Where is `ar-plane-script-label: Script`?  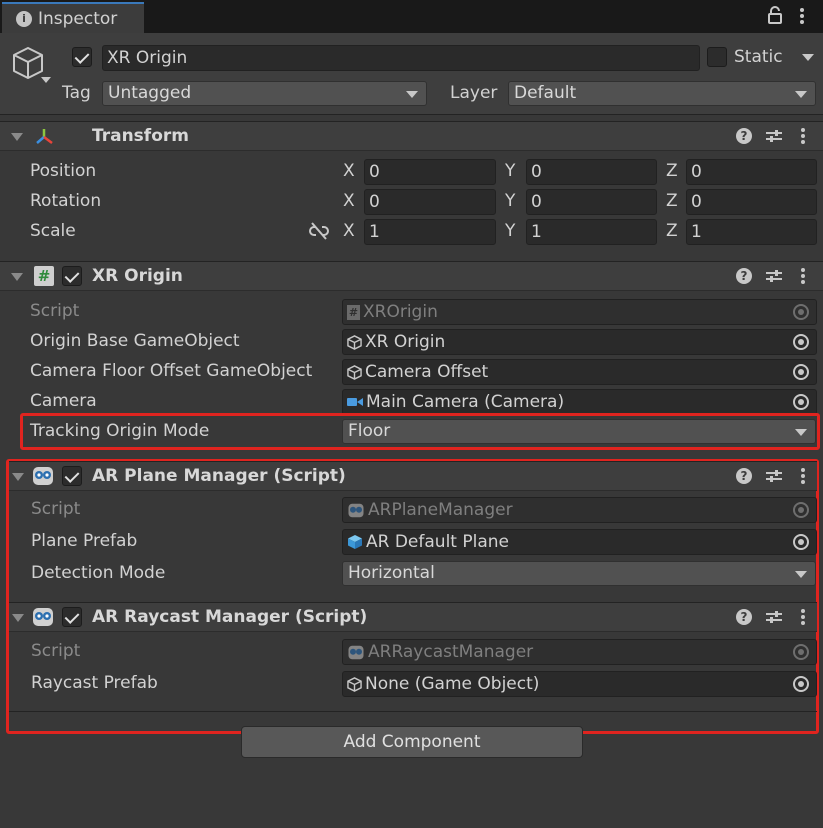 ar-plane-script-label: Script is located at coordinates (56, 509).